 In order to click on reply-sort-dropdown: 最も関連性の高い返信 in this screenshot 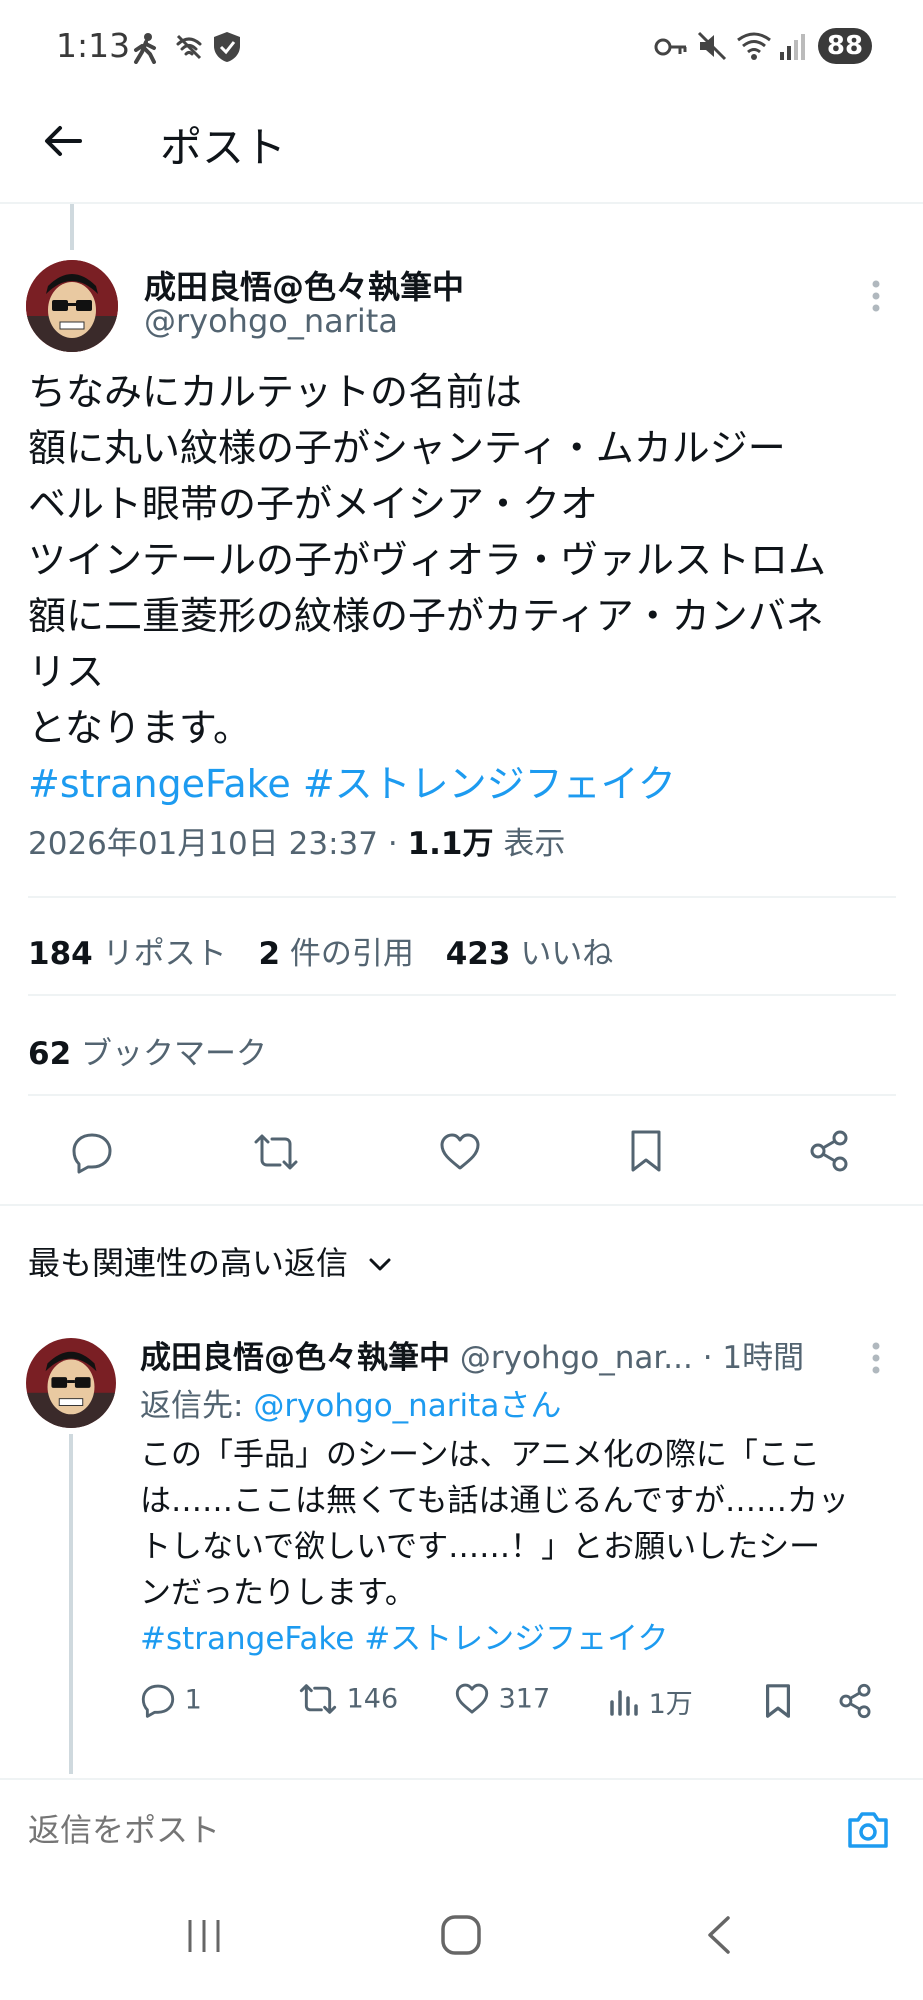, I will do `click(210, 1261)`.